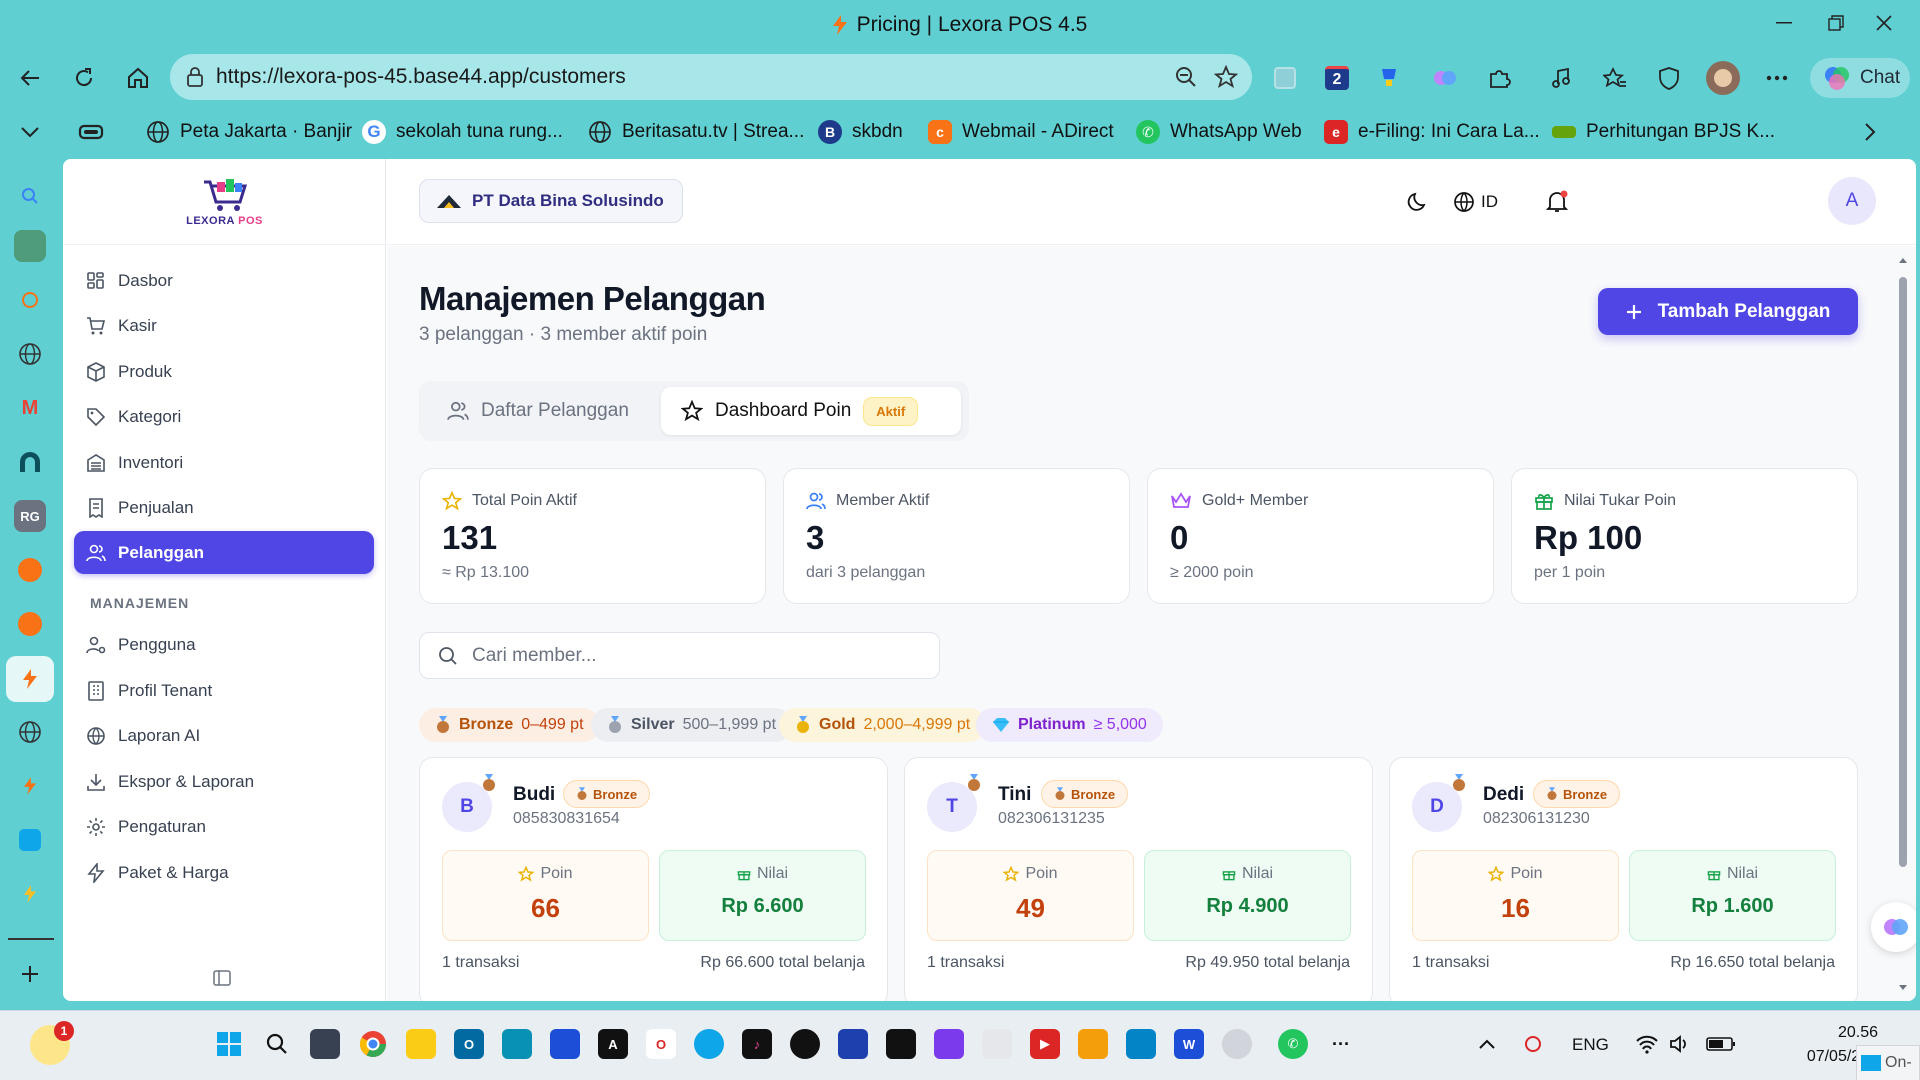  Describe the element at coordinates (883, 725) in the screenshot. I see `tier-chip-gold: Gold 2,000–4,999 pt` at that location.